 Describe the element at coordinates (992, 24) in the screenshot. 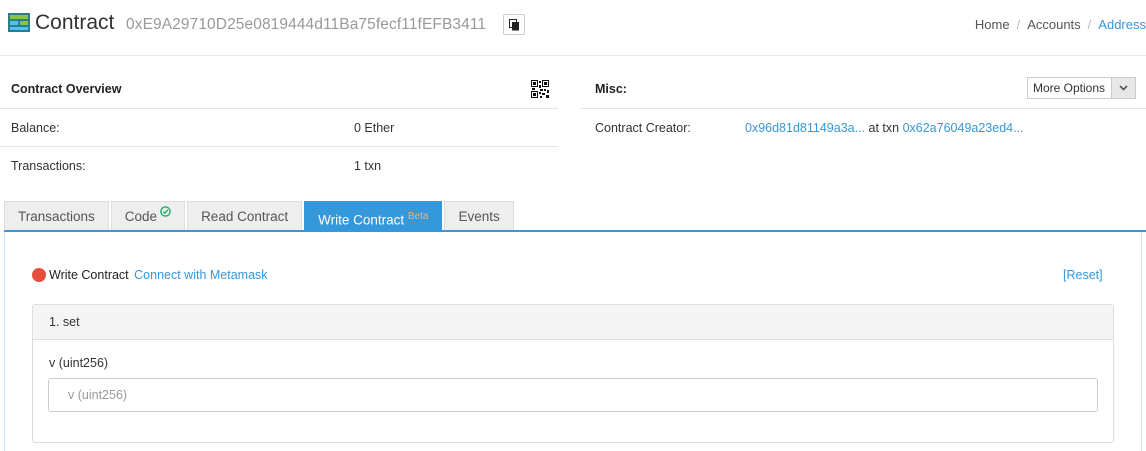

I see `breadcrumb-home: Home` at that location.